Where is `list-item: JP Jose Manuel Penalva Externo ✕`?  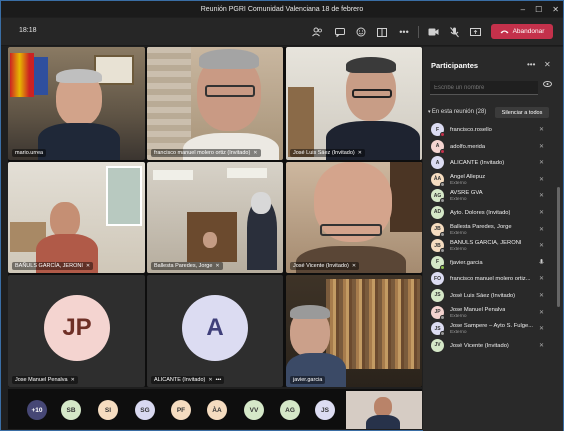 list-item: JP Jose Manuel Penalva Externo ✕ is located at coordinates (490, 312).